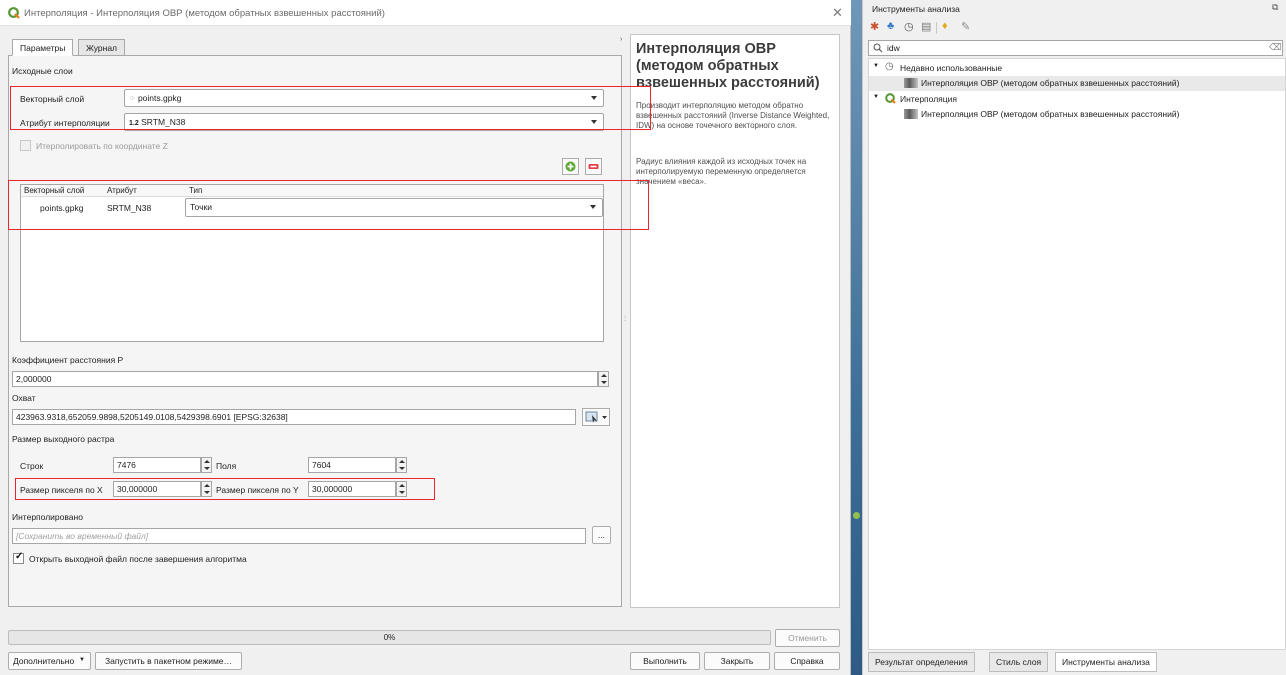  What do you see at coordinates (936, 28) in the screenshot?
I see `toolbar-separator` at bounding box center [936, 28].